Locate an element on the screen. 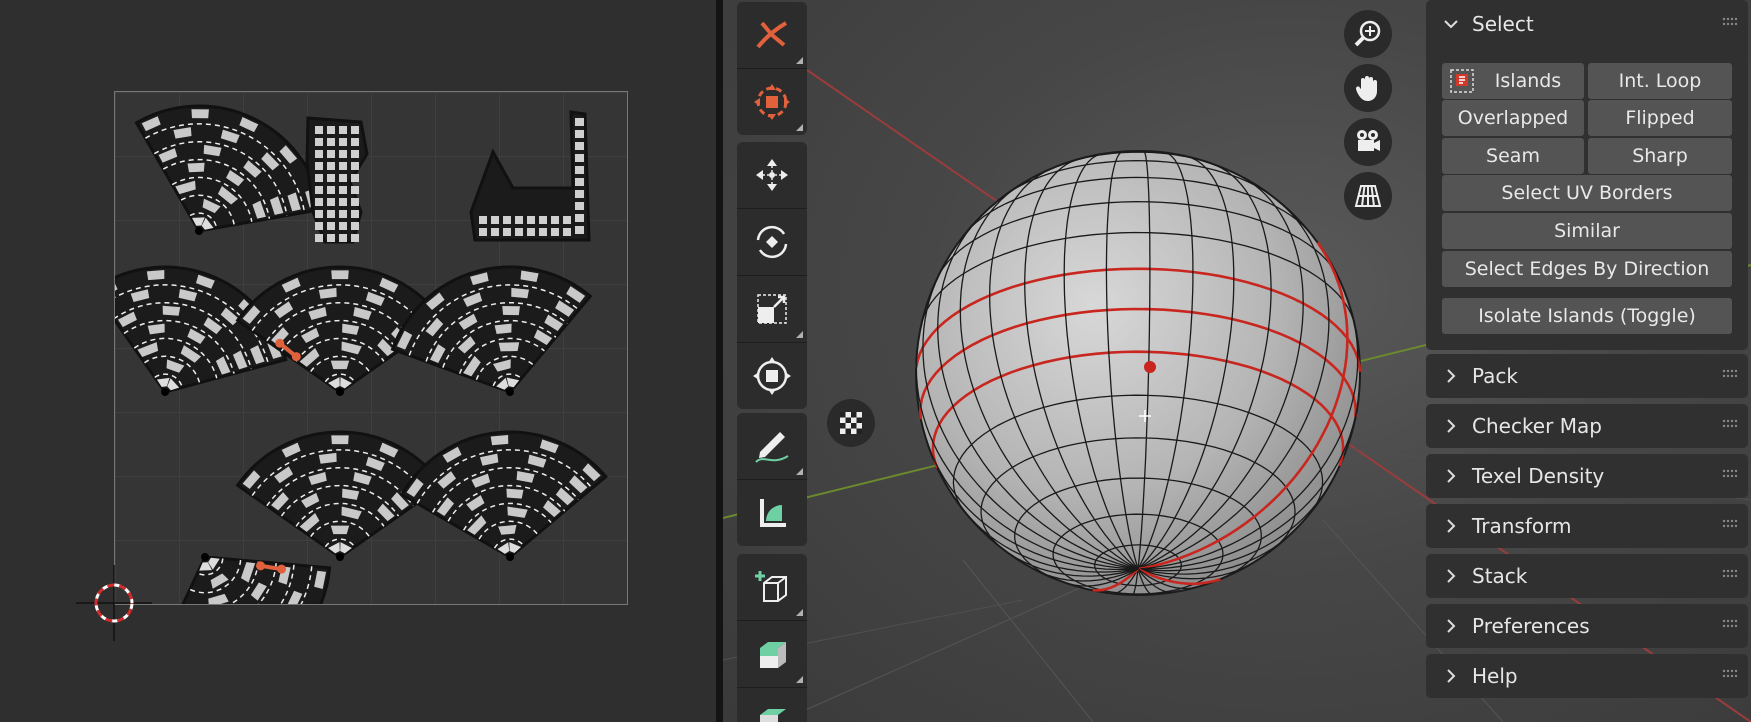 This screenshot has width=1751, height=722. hand-pan-icon is located at coordinates (1368, 88).